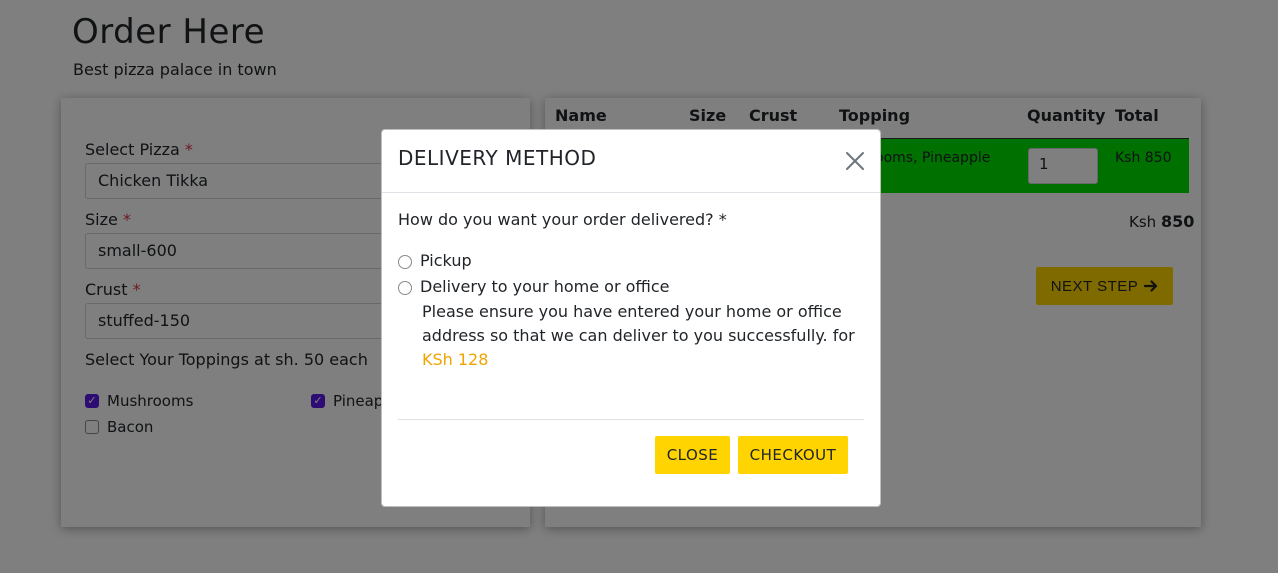  What do you see at coordinates (631, 419) in the screenshot?
I see `modal-footer-divider` at bounding box center [631, 419].